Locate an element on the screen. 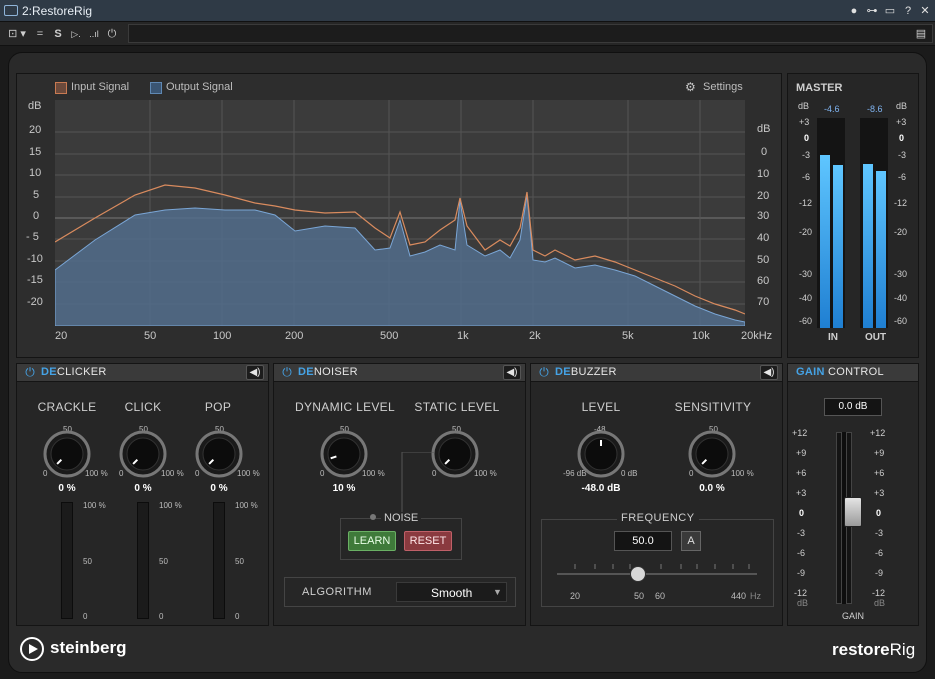  declicker-listen-icon: ◀) is located at coordinates (255, 372).